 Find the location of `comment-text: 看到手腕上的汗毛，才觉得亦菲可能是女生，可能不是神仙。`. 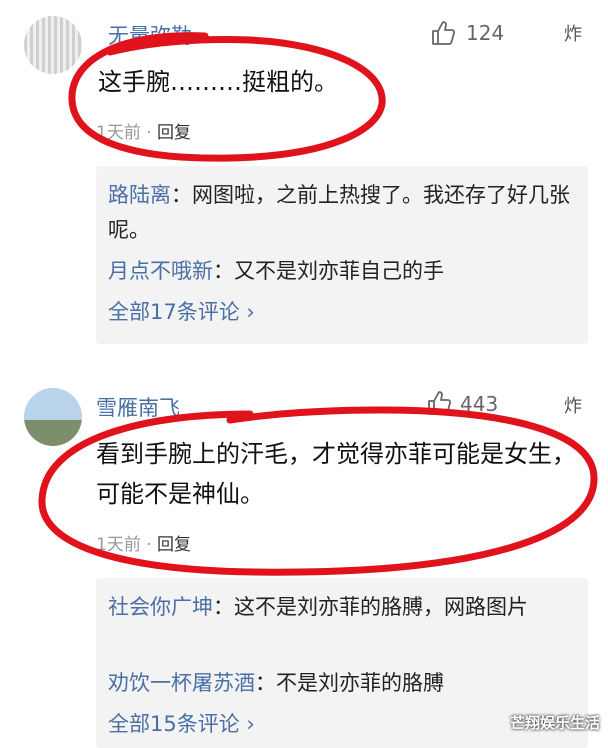

comment-text: 看到手腕上的汗毛，才觉得亦菲可能是女生，可能不是神仙。 is located at coordinates (336, 474).